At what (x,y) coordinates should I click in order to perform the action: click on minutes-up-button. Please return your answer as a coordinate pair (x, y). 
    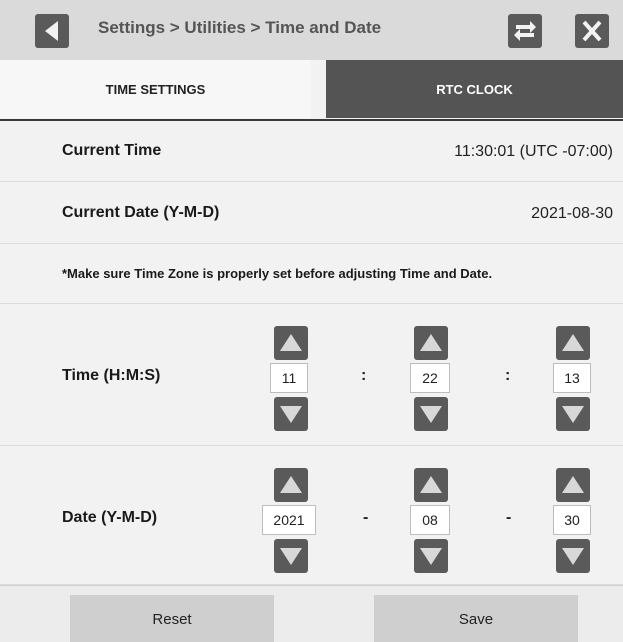
    Looking at the image, I should click on (431, 343).